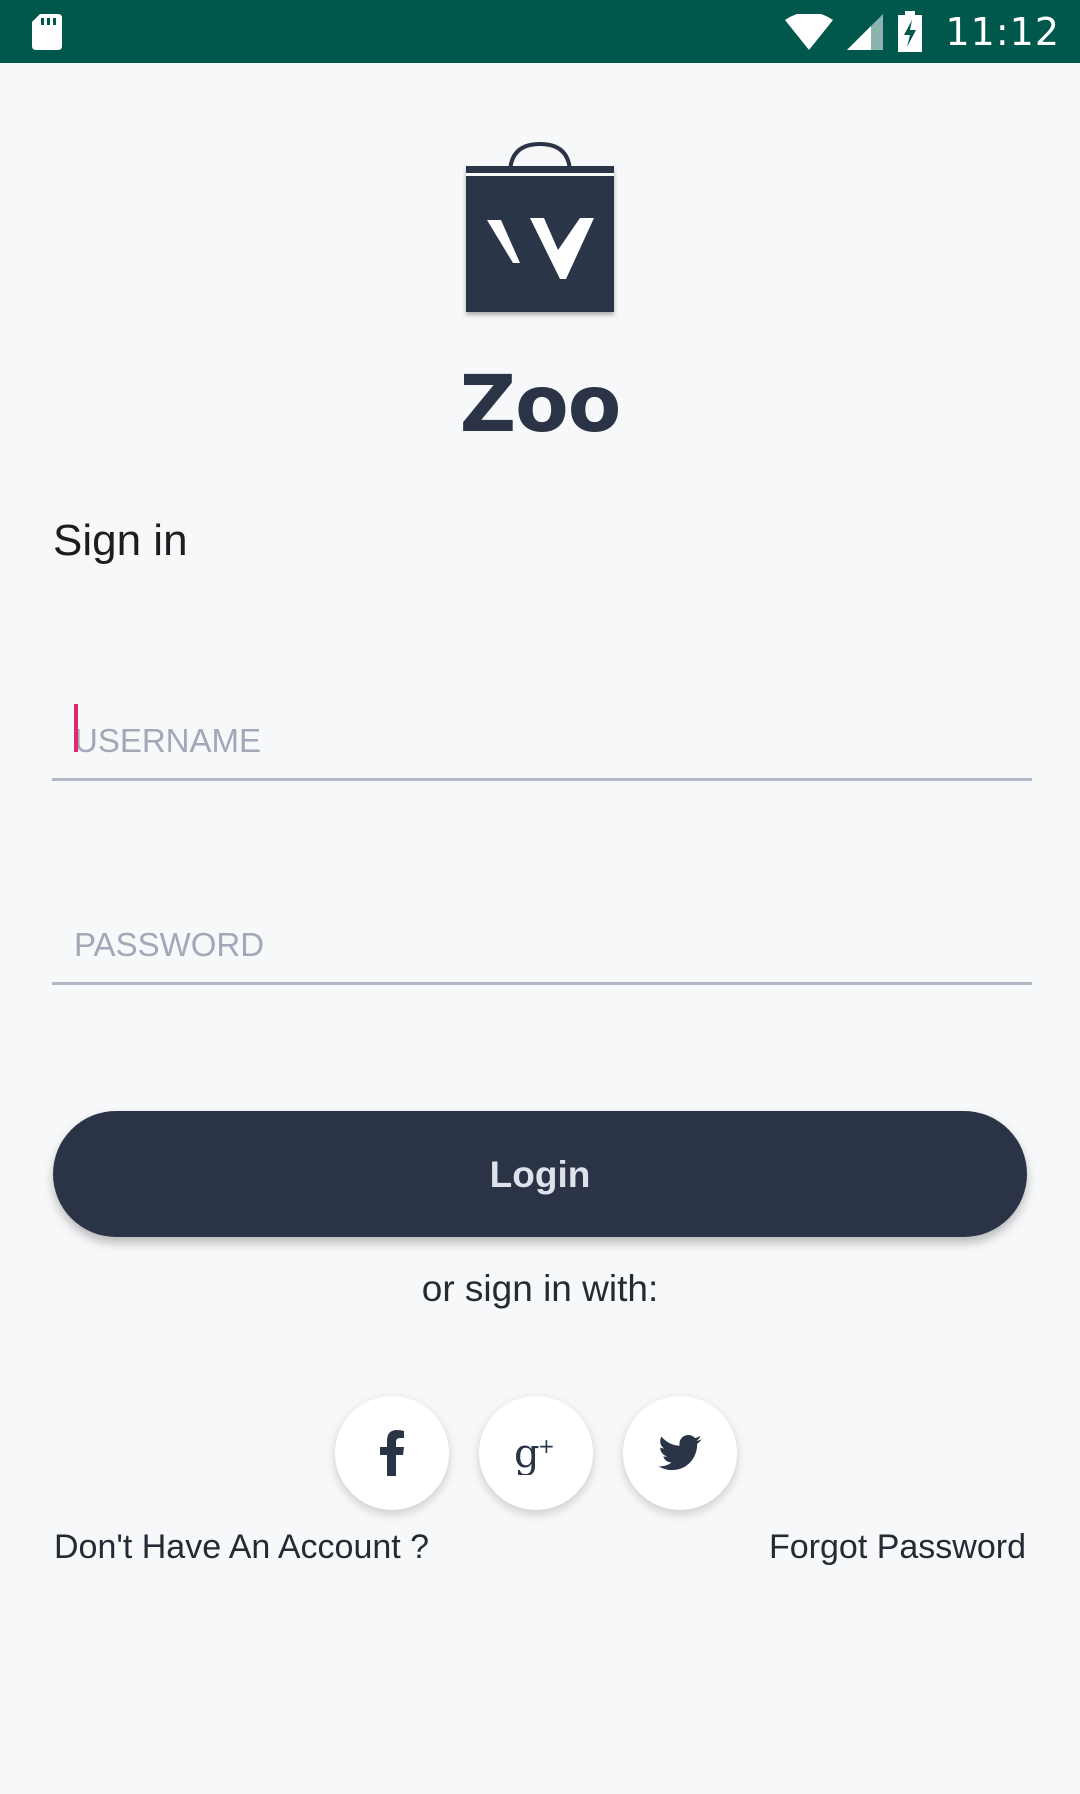  What do you see at coordinates (544, 945) in the screenshot?
I see `password-input` at bounding box center [544, 945].